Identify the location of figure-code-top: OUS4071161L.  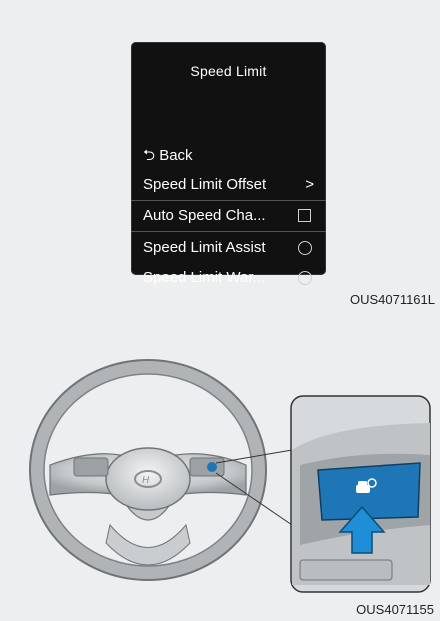
(392, 299).